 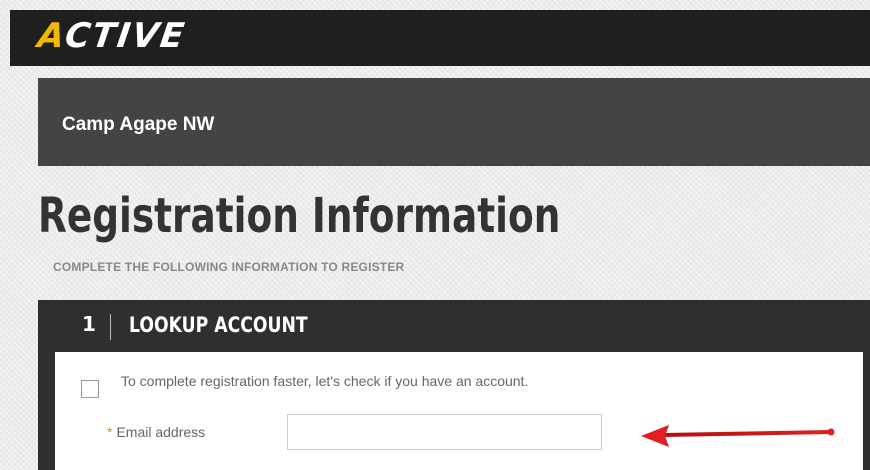 I want to click on top-bar: ACTIVE, so click(x=440, y=38).